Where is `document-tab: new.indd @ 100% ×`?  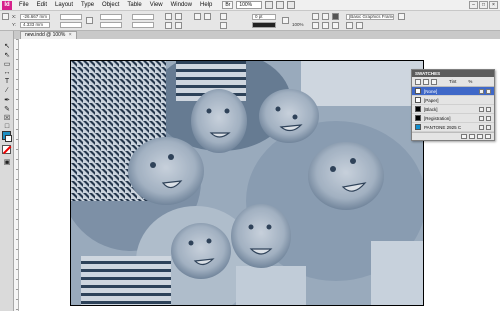 document-tab: new.indd @ 100% × is located at coordinates (48, 35).